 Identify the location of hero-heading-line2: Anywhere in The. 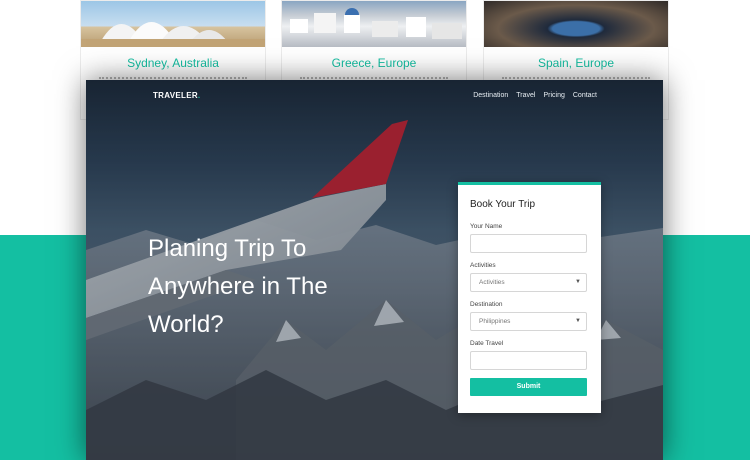
(238, 286).